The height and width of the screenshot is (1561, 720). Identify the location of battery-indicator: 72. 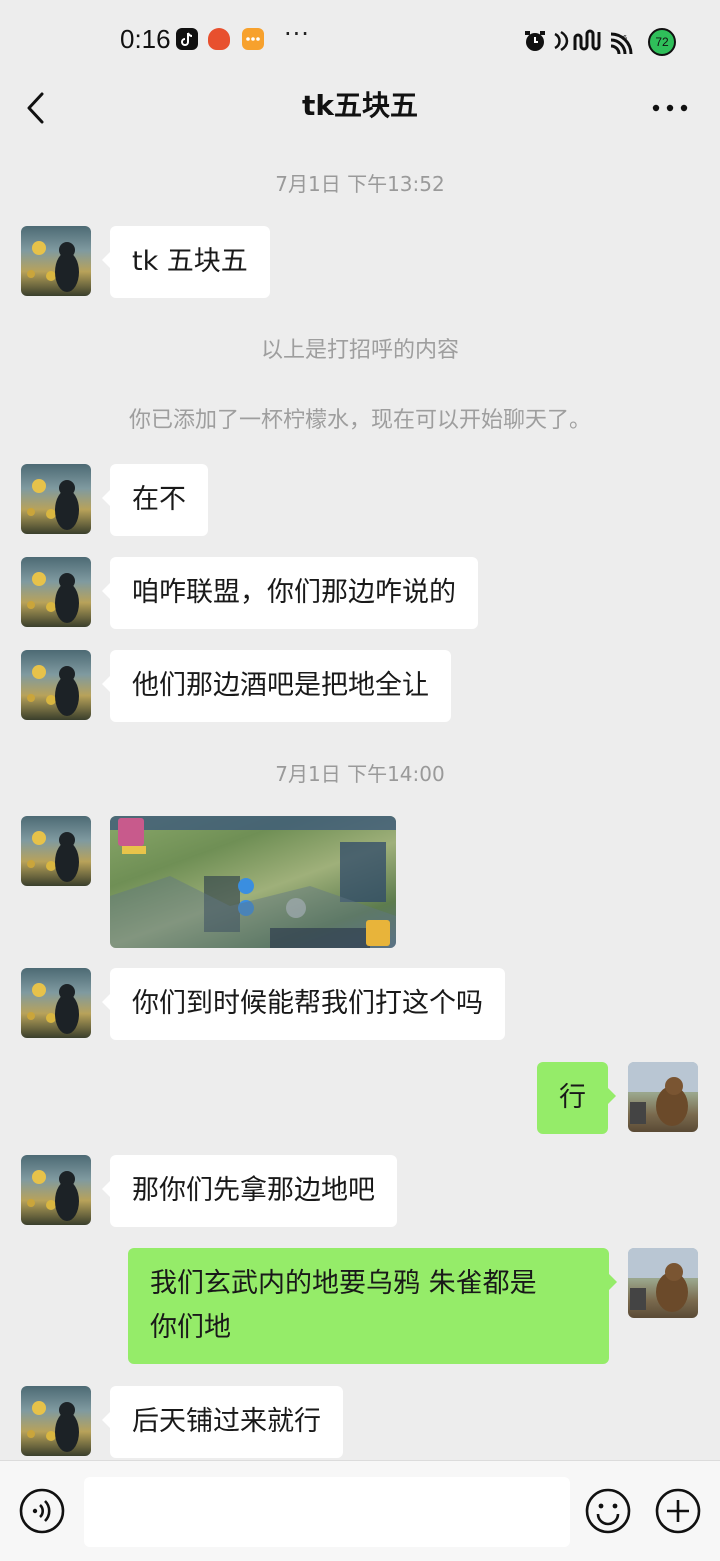
(662, 42).